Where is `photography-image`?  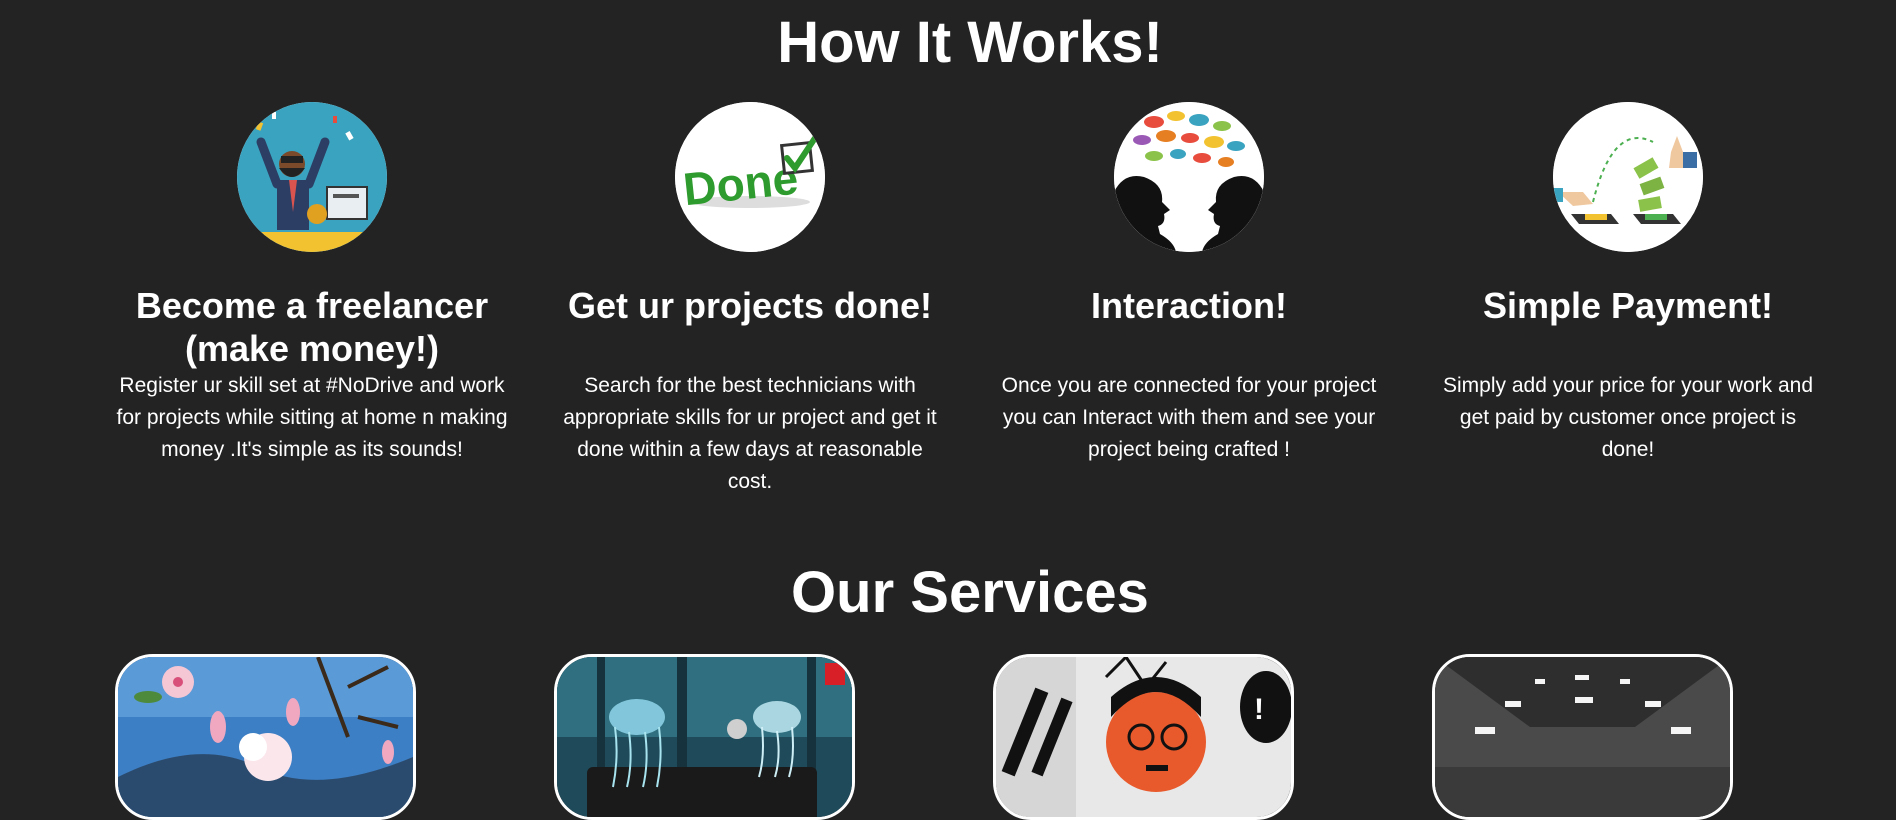
photography-image is located at coordinates (1582, 737).